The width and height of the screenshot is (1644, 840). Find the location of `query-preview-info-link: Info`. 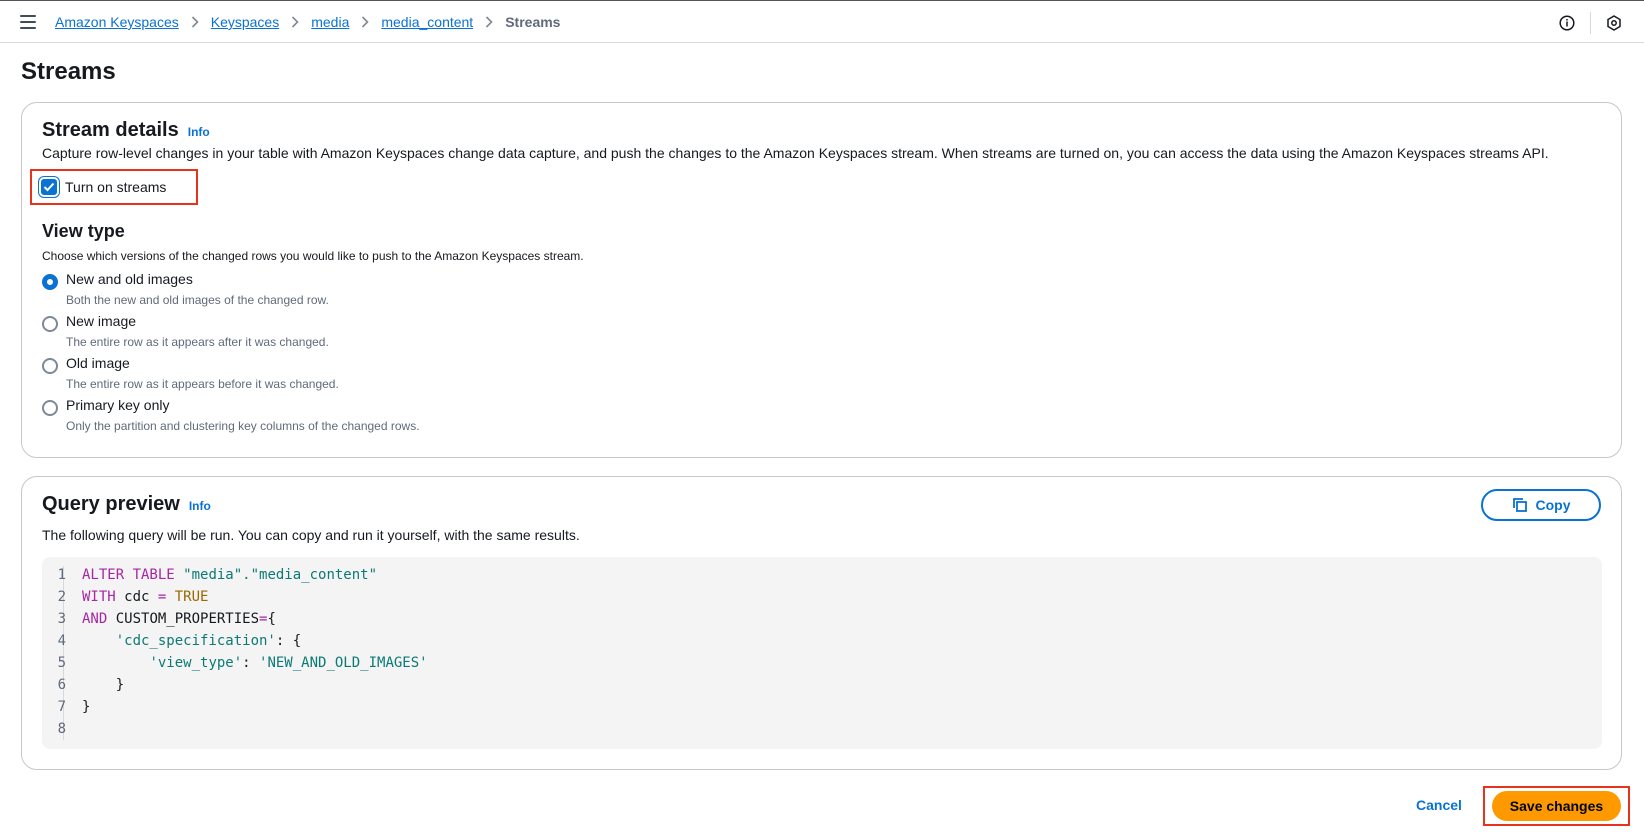

query-preview-info-link: Info is located at coordinates (200, 506).